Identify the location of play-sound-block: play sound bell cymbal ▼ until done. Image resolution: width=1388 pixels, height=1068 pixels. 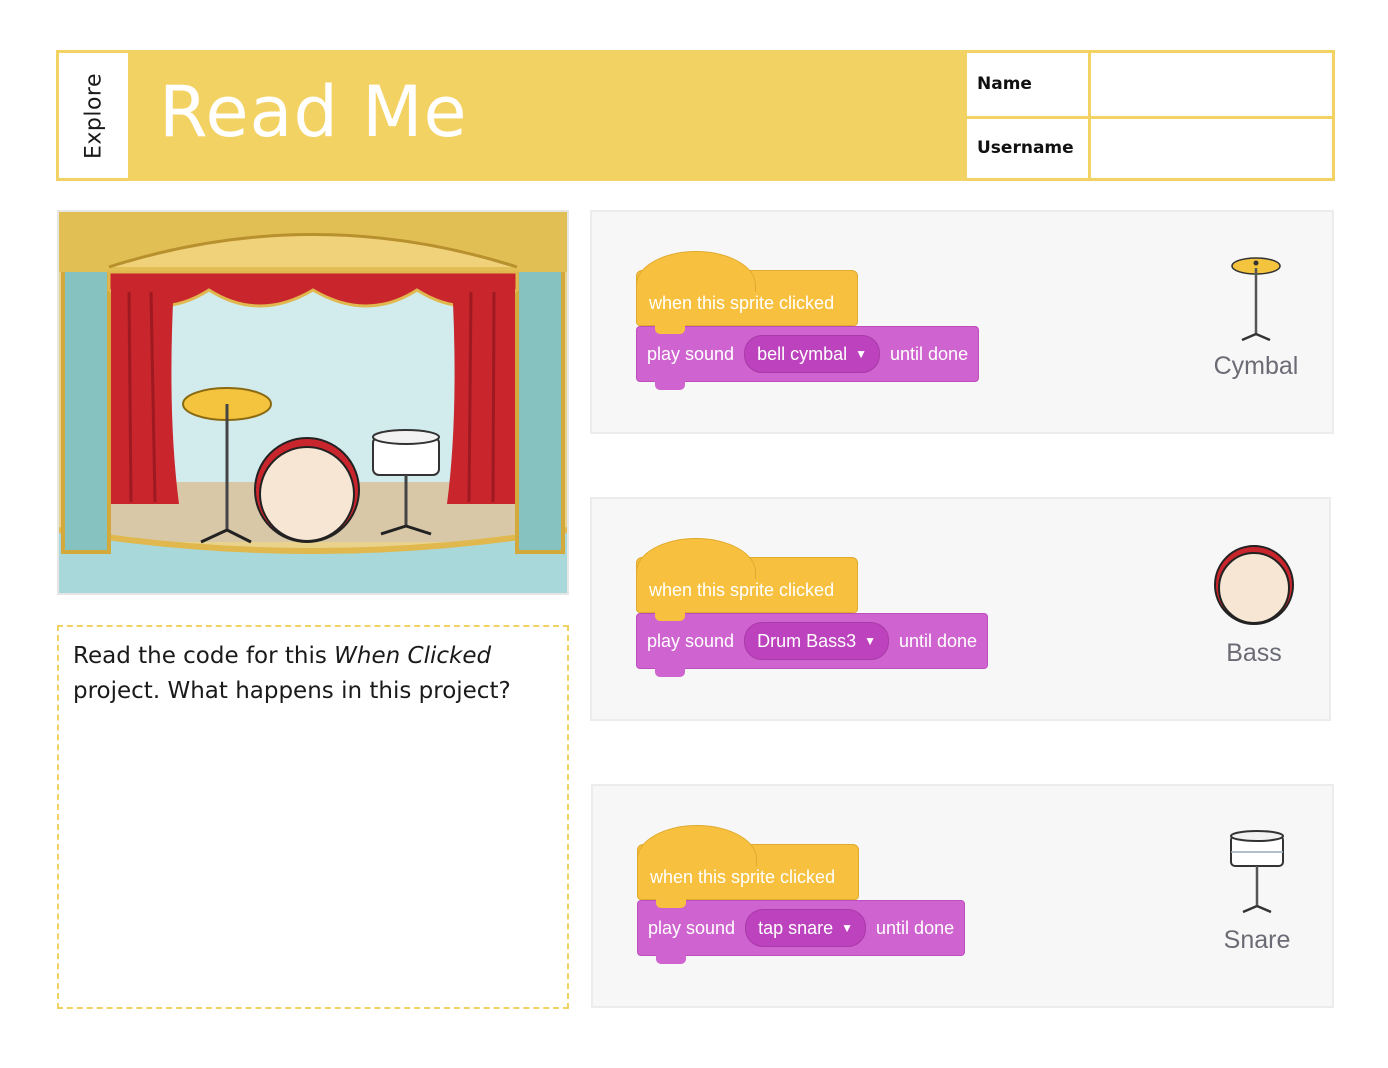
(808, 358).